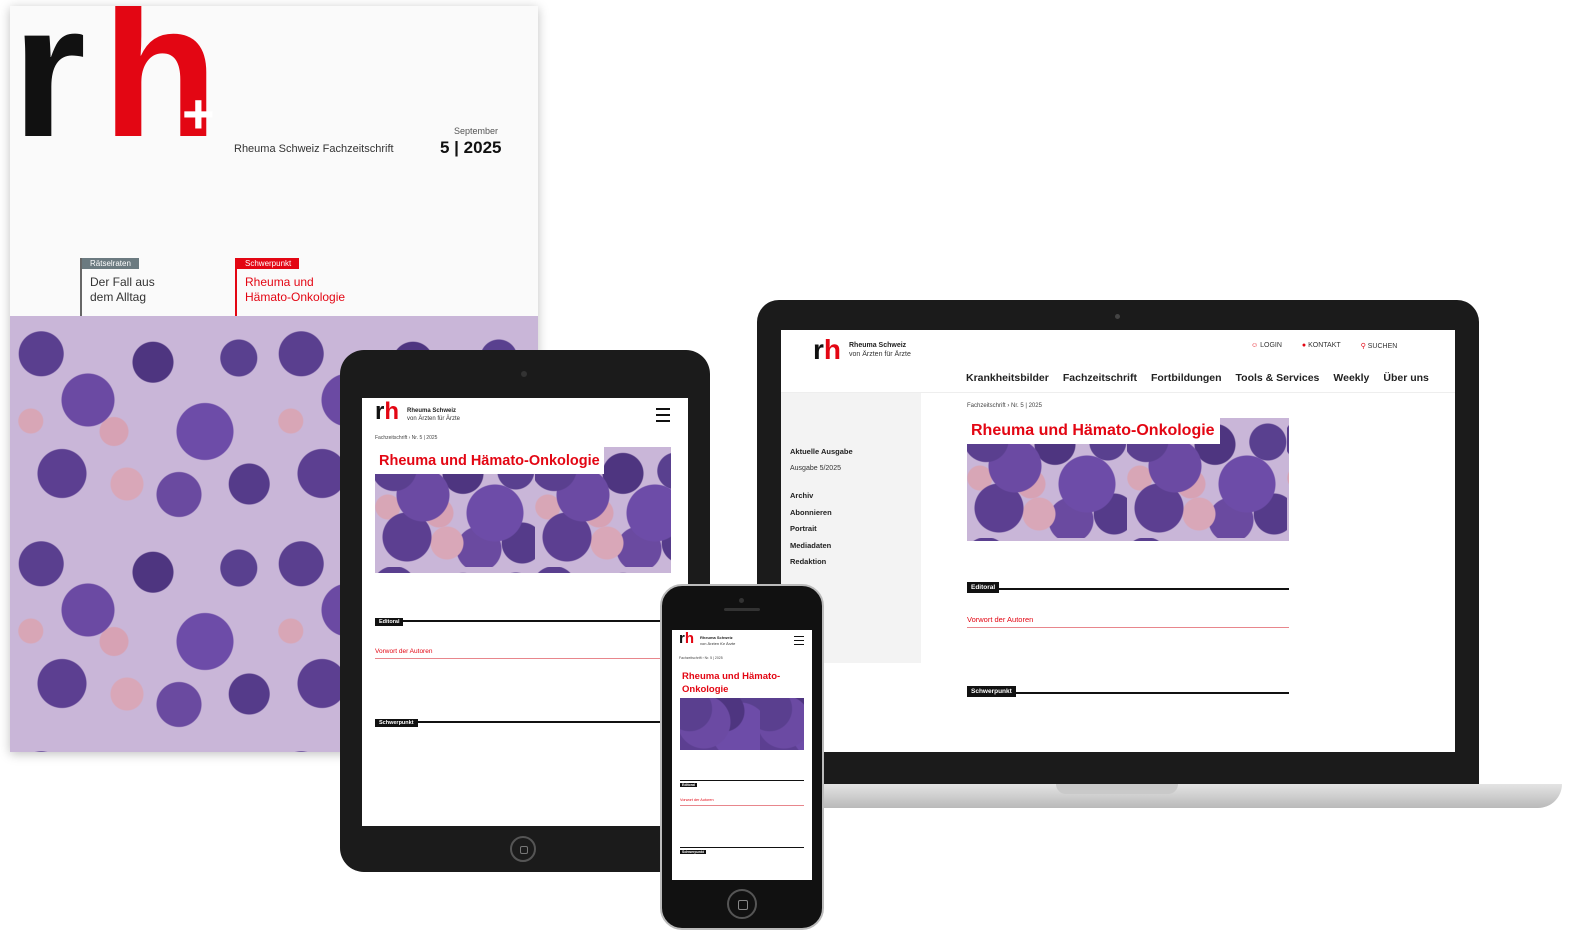 This screenshot has width=1586, height=945. What do you see at coordinates (489, 460) in the screenshot?
I see `tablet-hero-title: Rheuma und Hämato-Onkologie` at bounding box center [489, 460].